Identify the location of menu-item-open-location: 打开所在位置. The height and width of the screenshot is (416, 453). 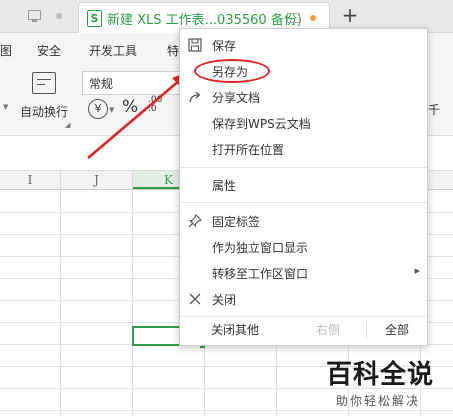
(303, 149).